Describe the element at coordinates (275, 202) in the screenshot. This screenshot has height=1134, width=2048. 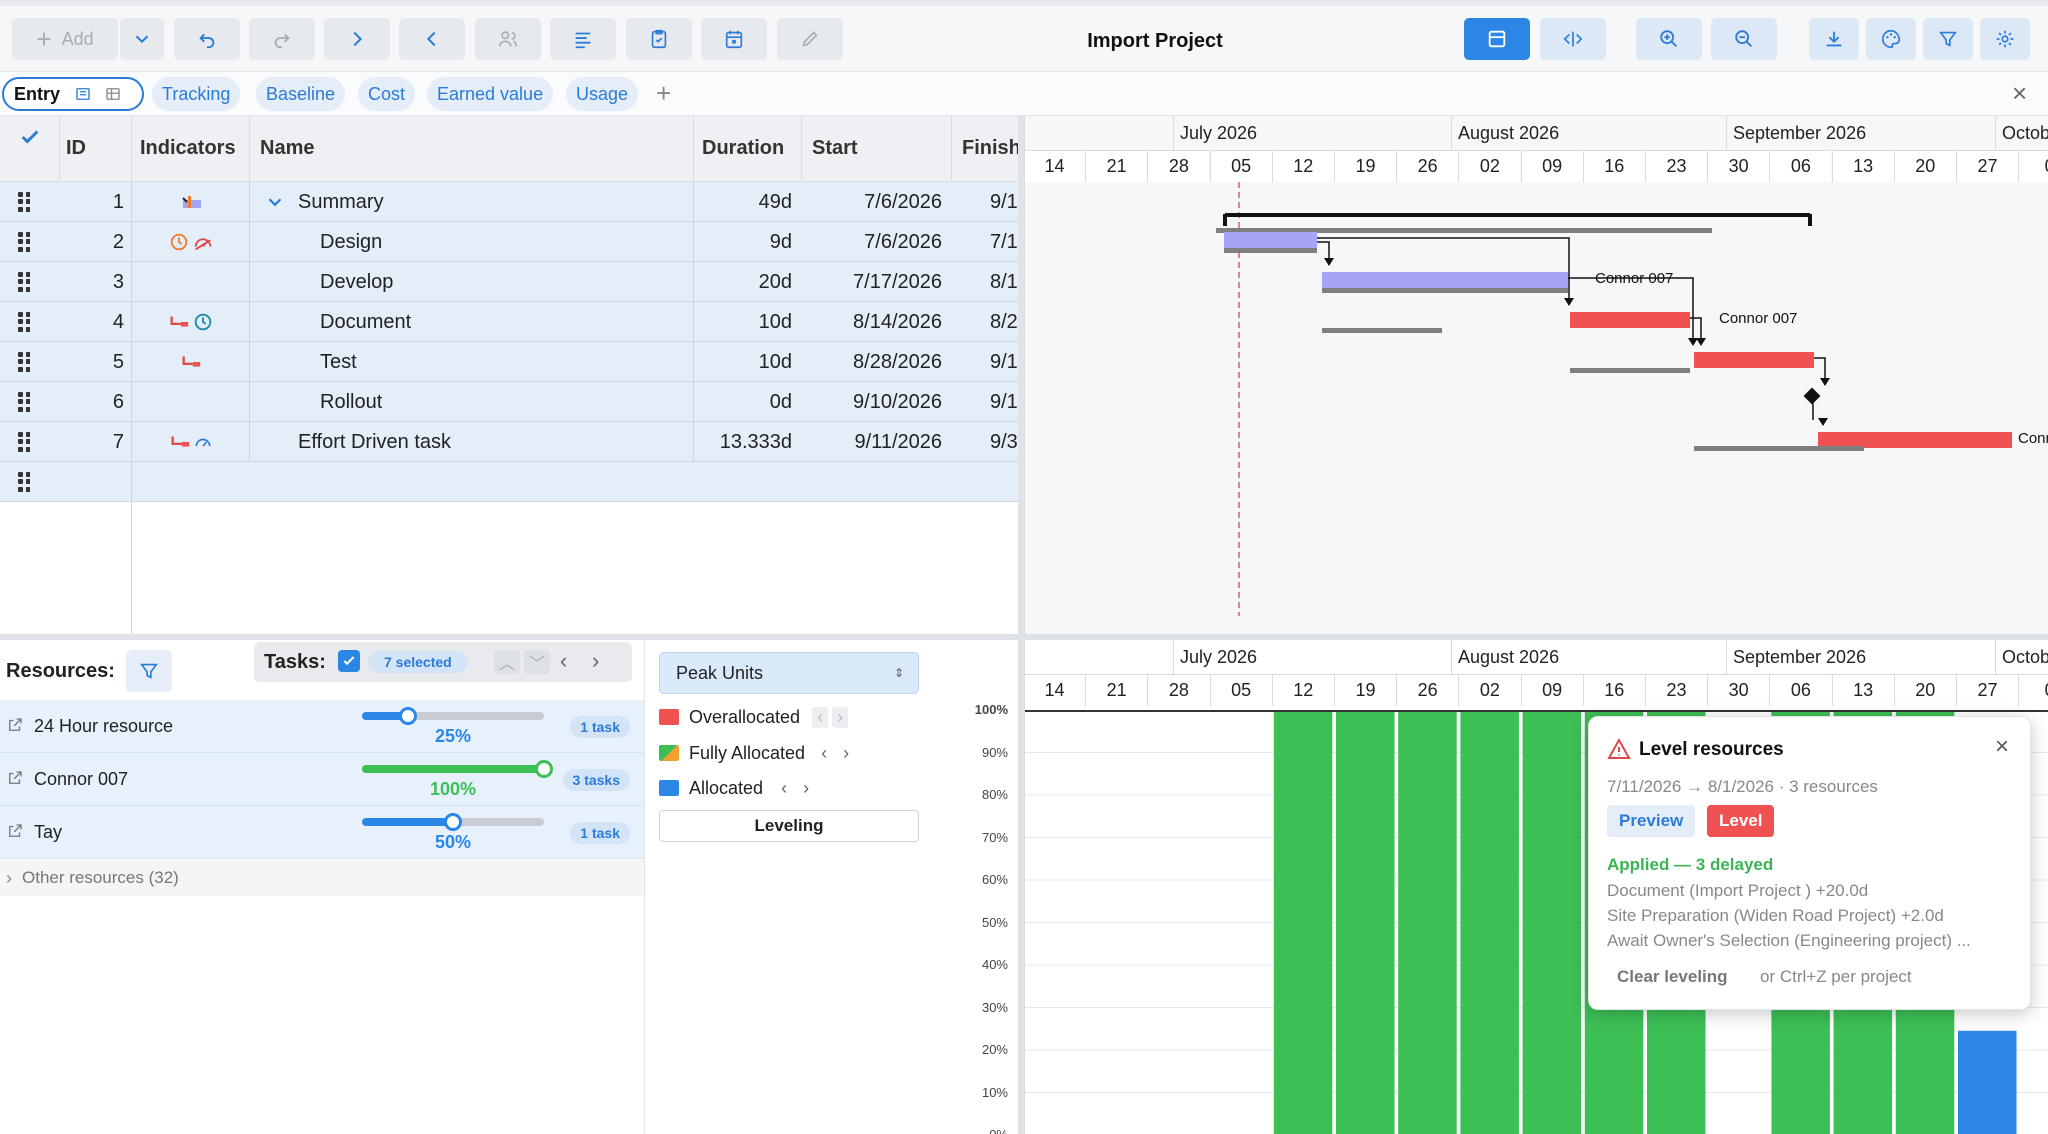
I see `chevron-down-icon` at that location.